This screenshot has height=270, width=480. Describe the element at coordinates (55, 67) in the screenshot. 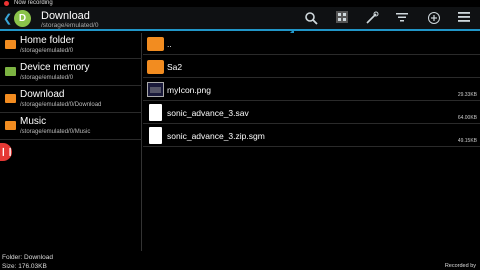

I see `sidebar-item-label: Device memory` at that location.